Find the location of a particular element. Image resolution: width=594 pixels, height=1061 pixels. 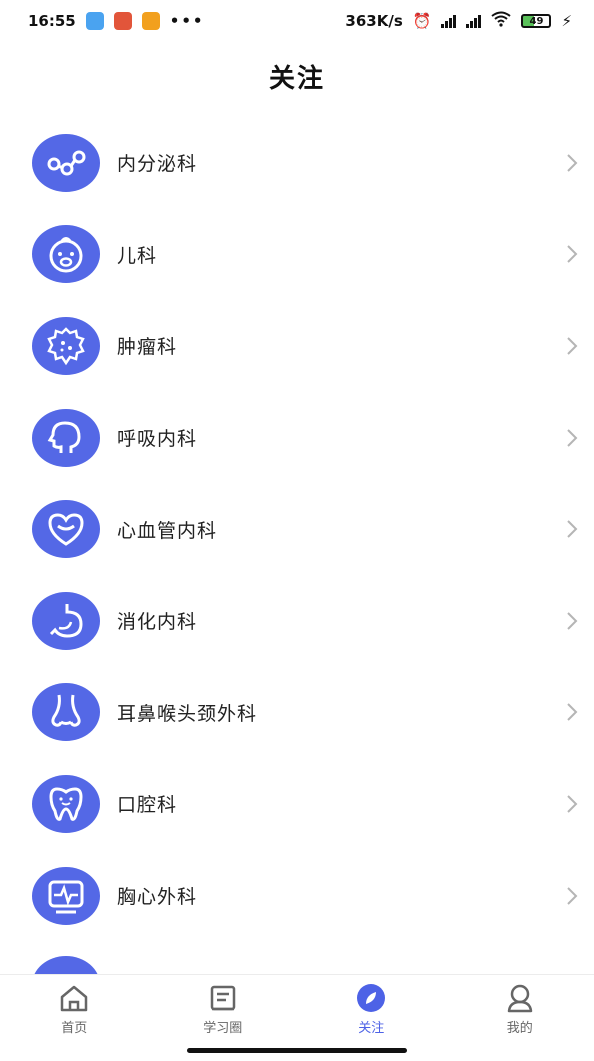

document-icon is located at coordinates (222, 998).